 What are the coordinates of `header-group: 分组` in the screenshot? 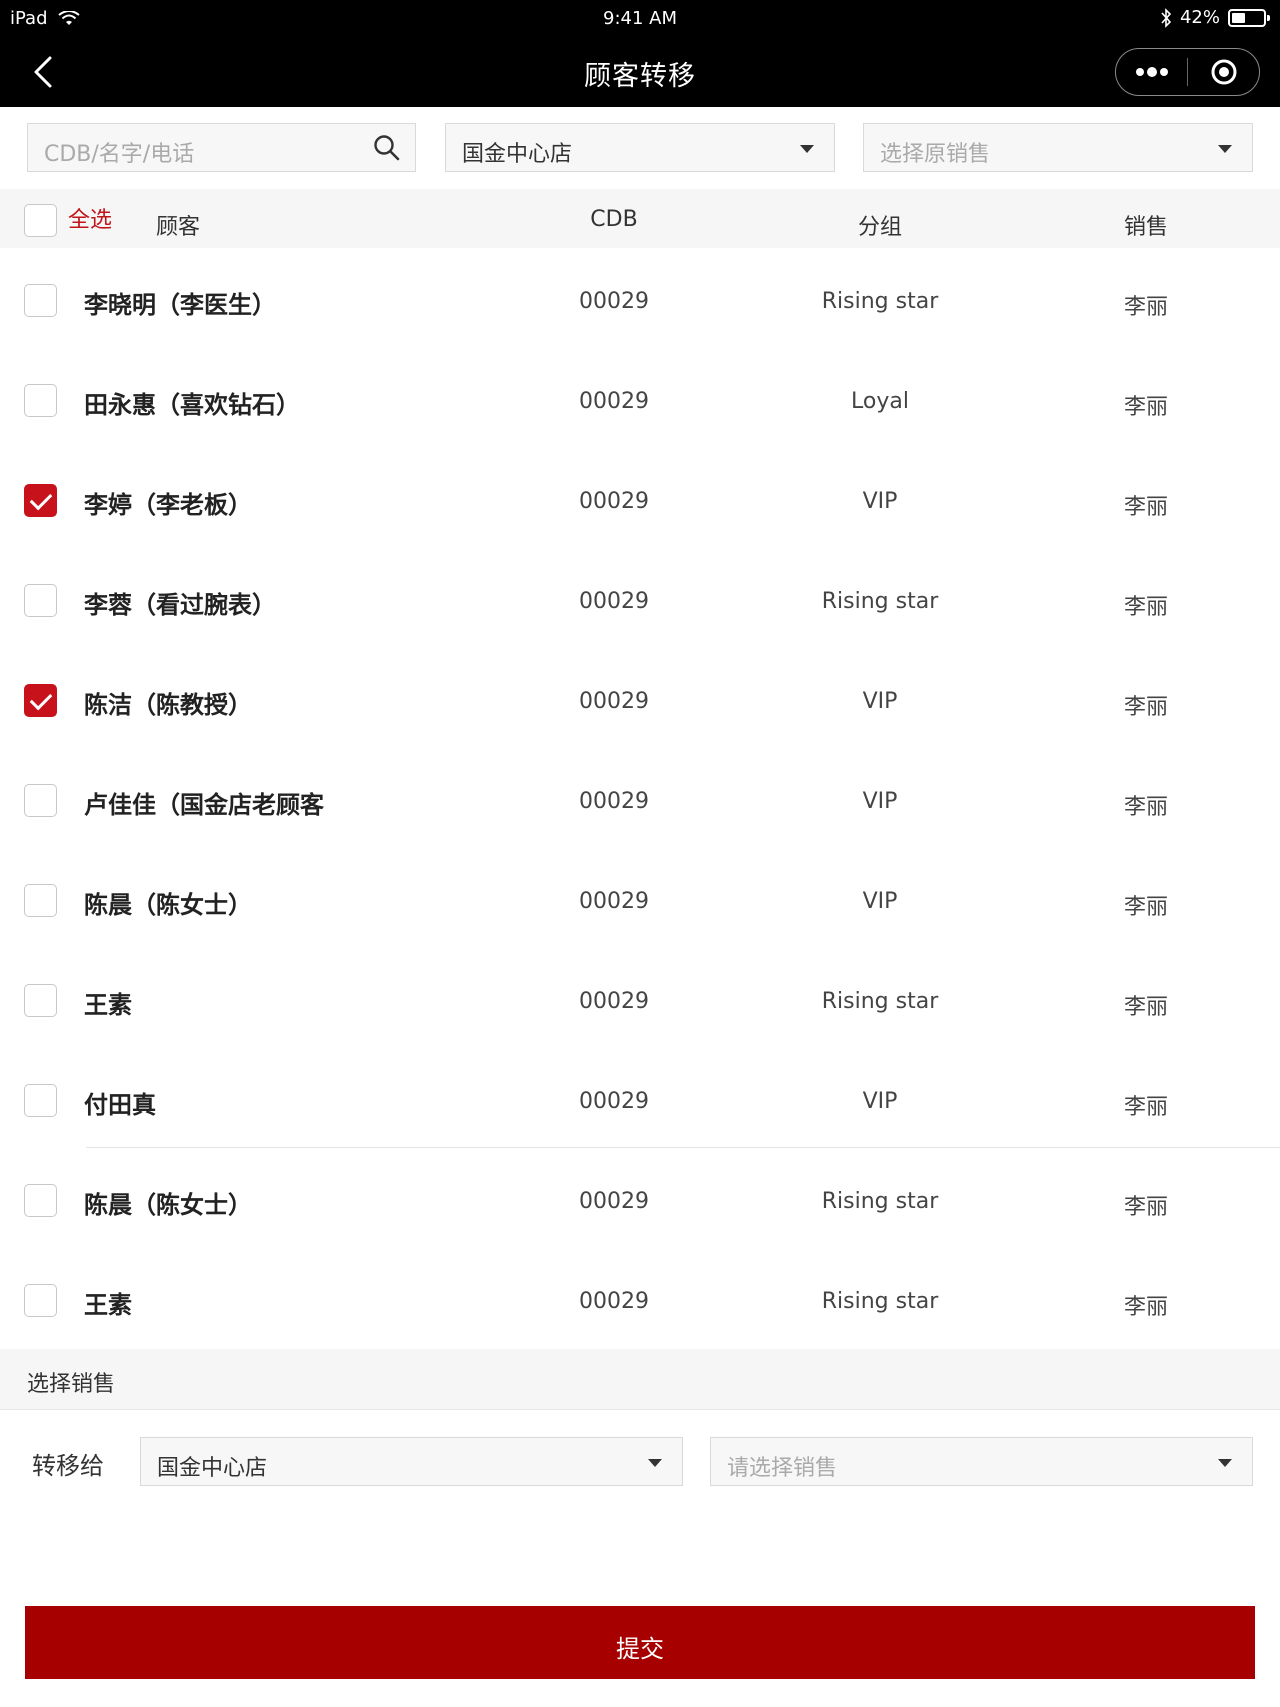 It's located at (879, 227).